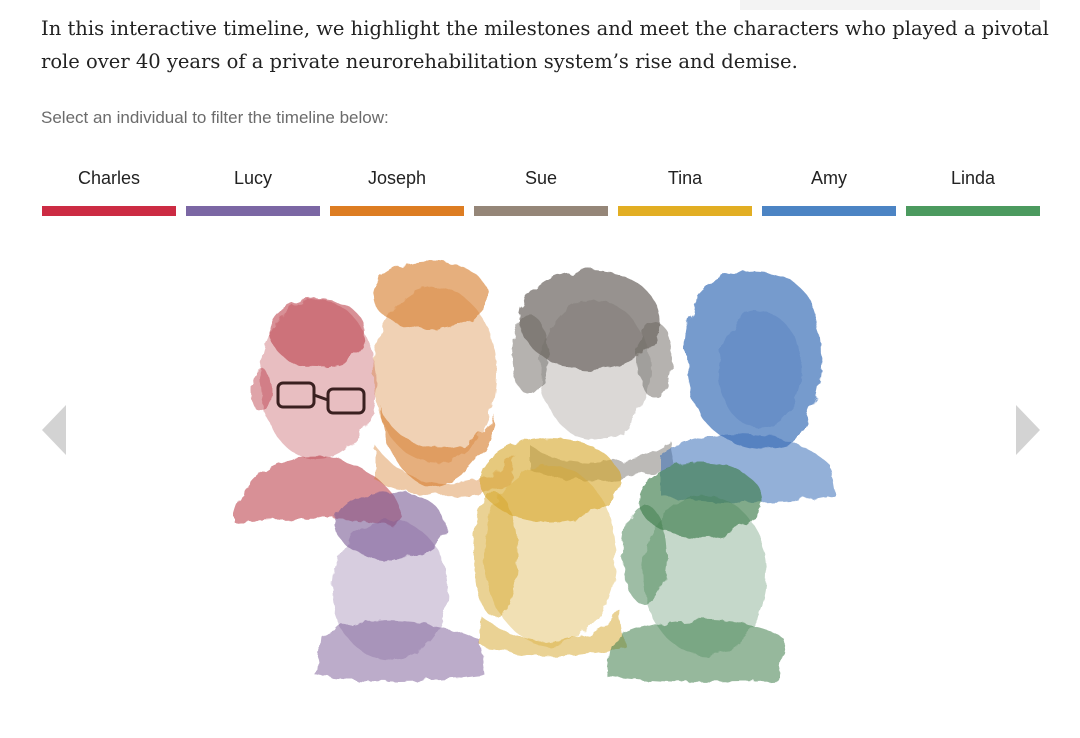 The image size is (1080, 738). I want to click on portrait-tina, so click(549, 547).